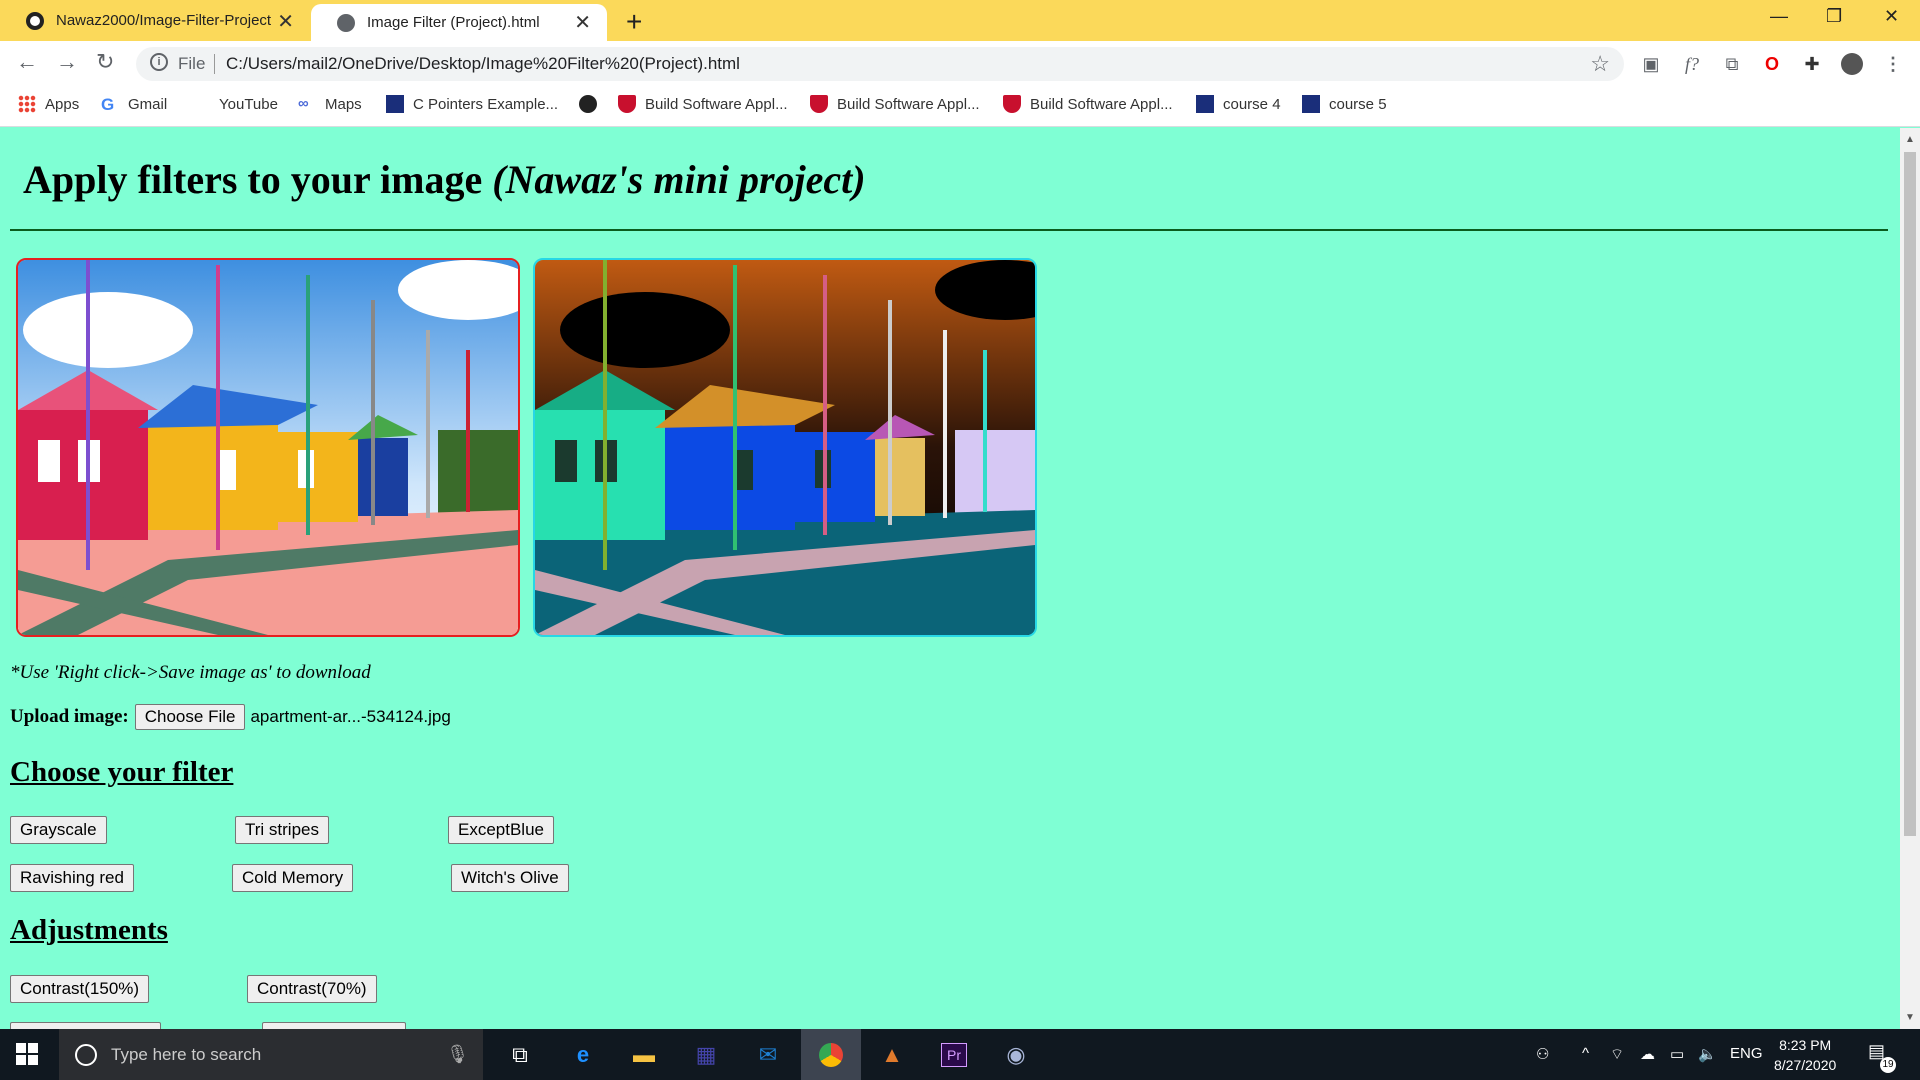  Describe the element at coordinates (1779, 16) in the screenshot. I see `minimize-icon: —` at that location.